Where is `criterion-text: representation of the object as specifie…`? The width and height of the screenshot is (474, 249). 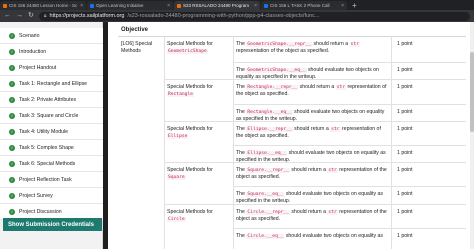 criterion-text: representation of the object as specifie… is located at coordinates (283, 51).